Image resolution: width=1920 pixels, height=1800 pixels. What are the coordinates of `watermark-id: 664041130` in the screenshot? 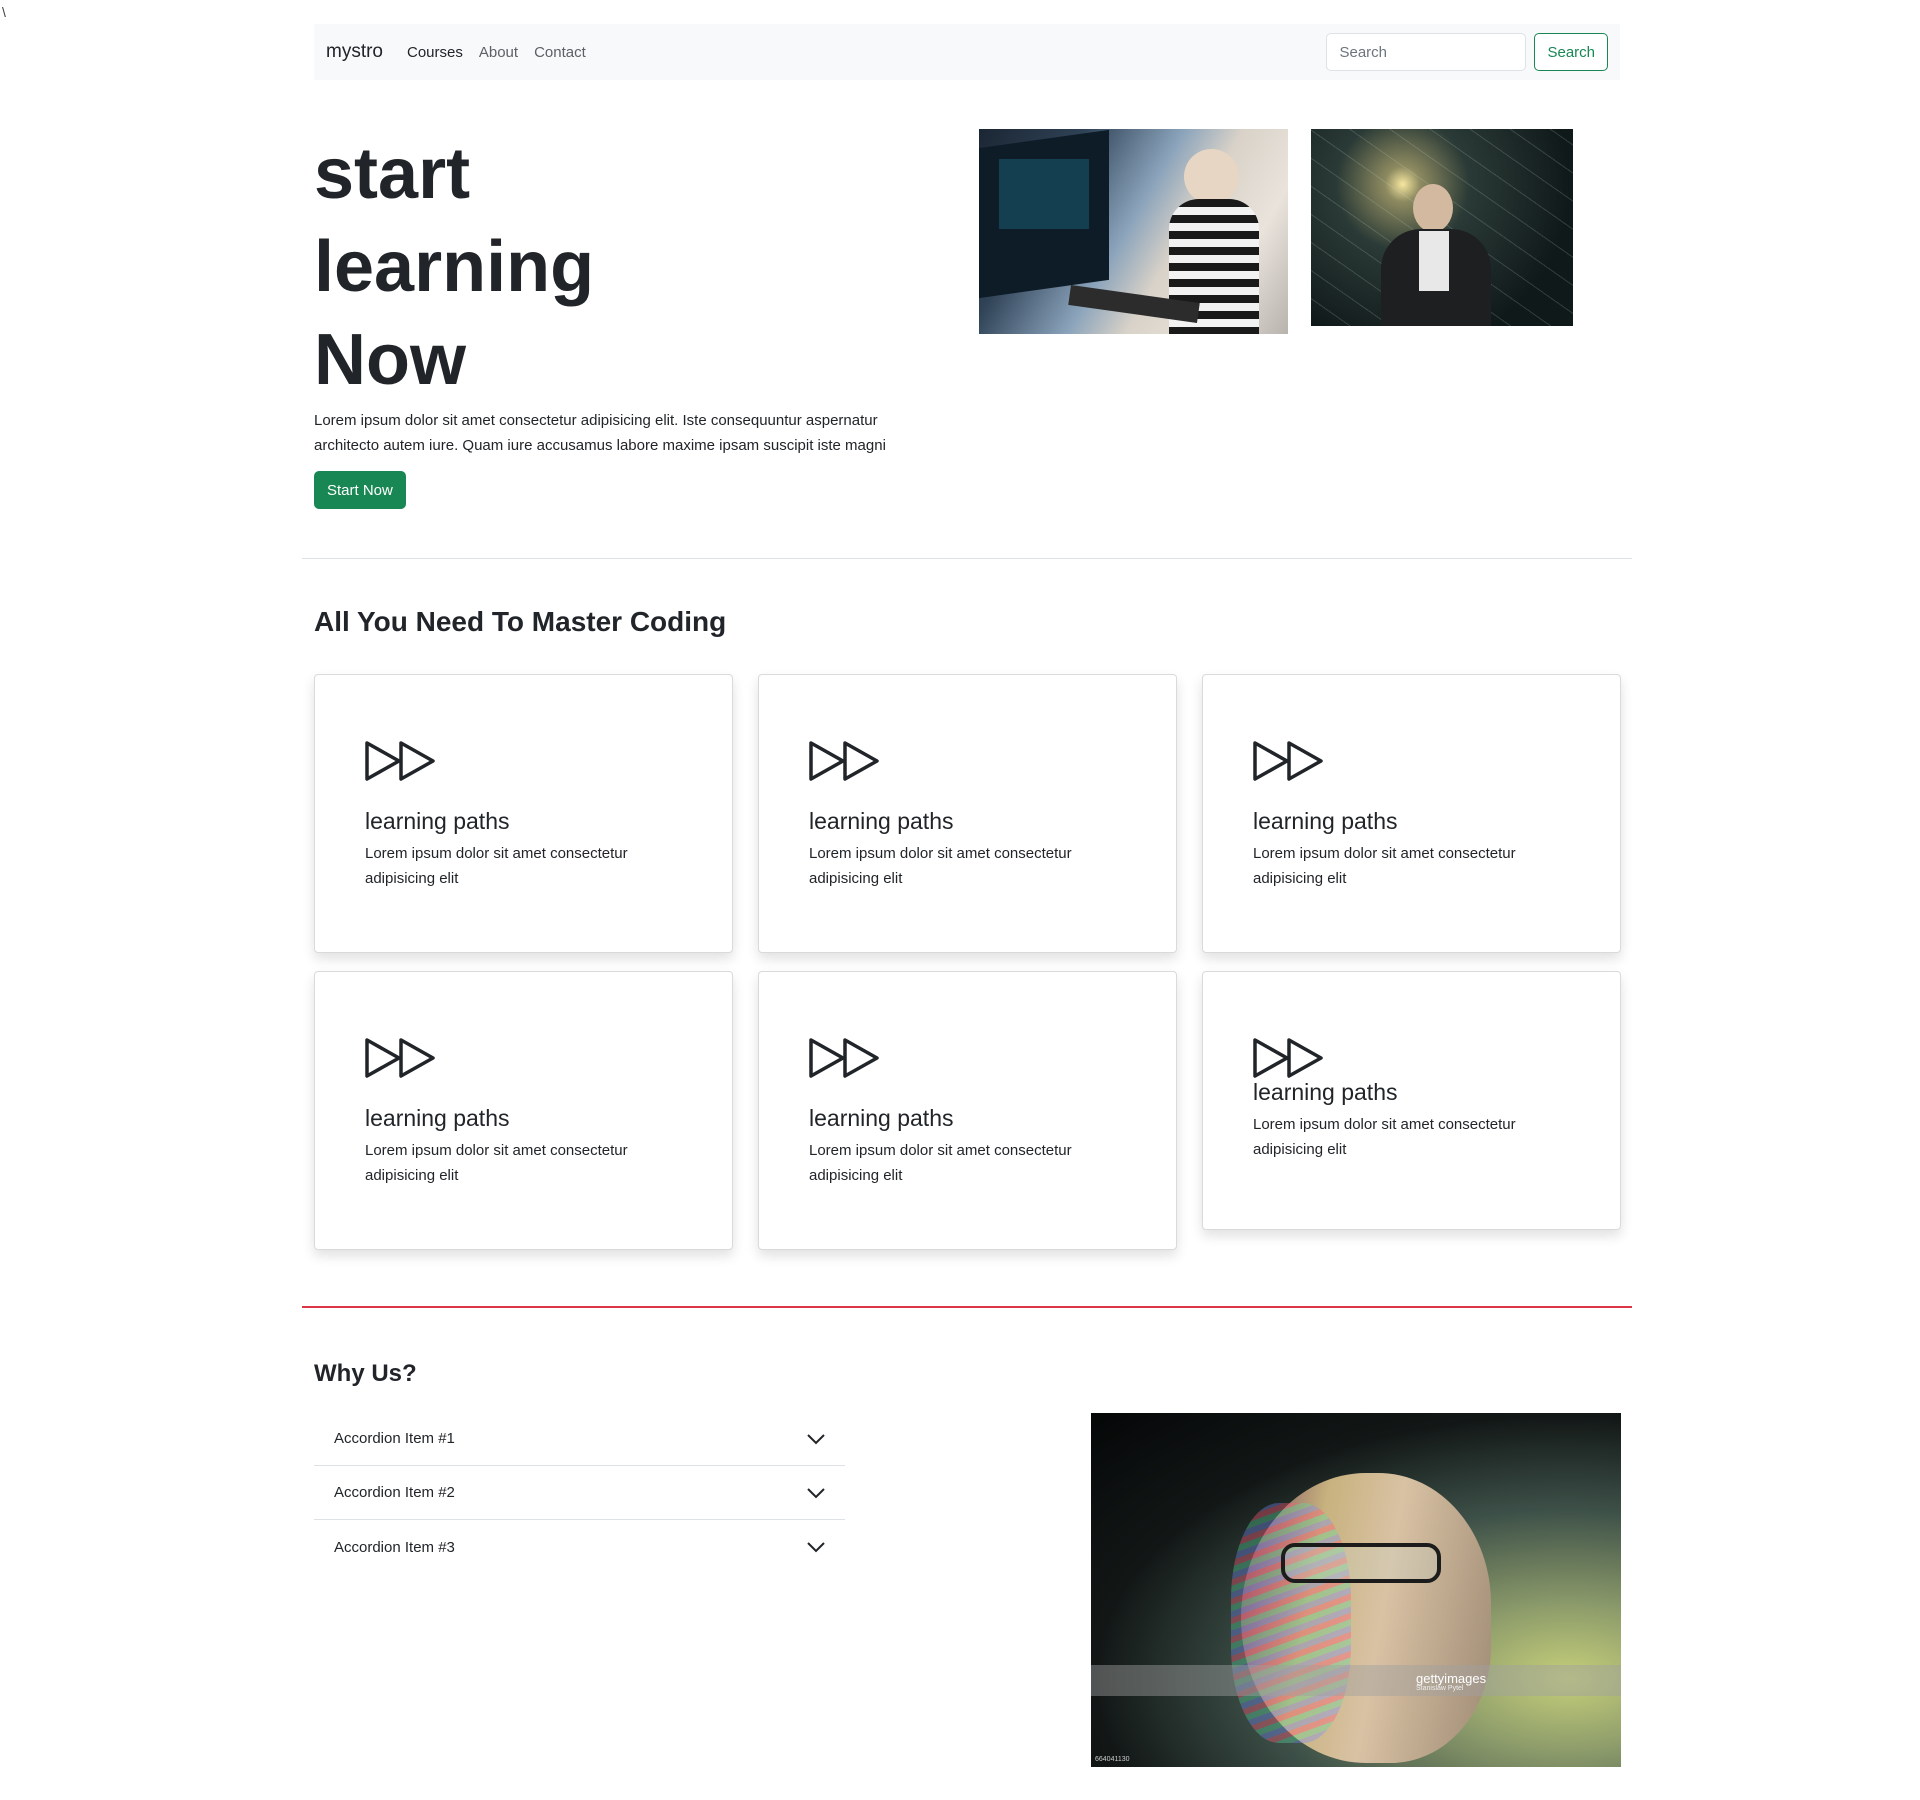 It's located at (1112, 1759).